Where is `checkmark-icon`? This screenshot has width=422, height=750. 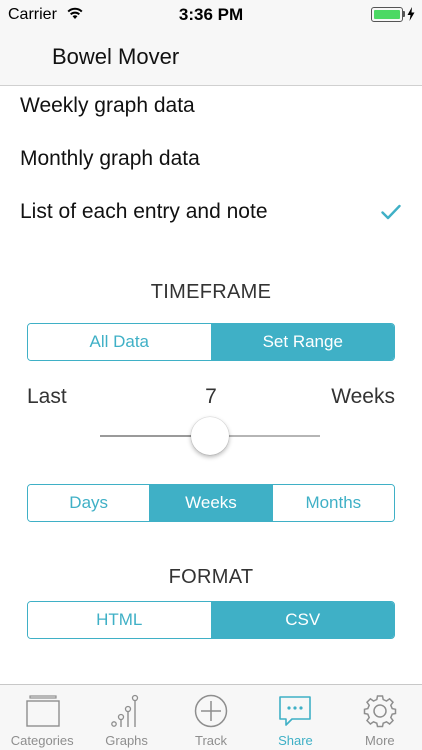 checkmark-icon is located at coordinates (391, 212).